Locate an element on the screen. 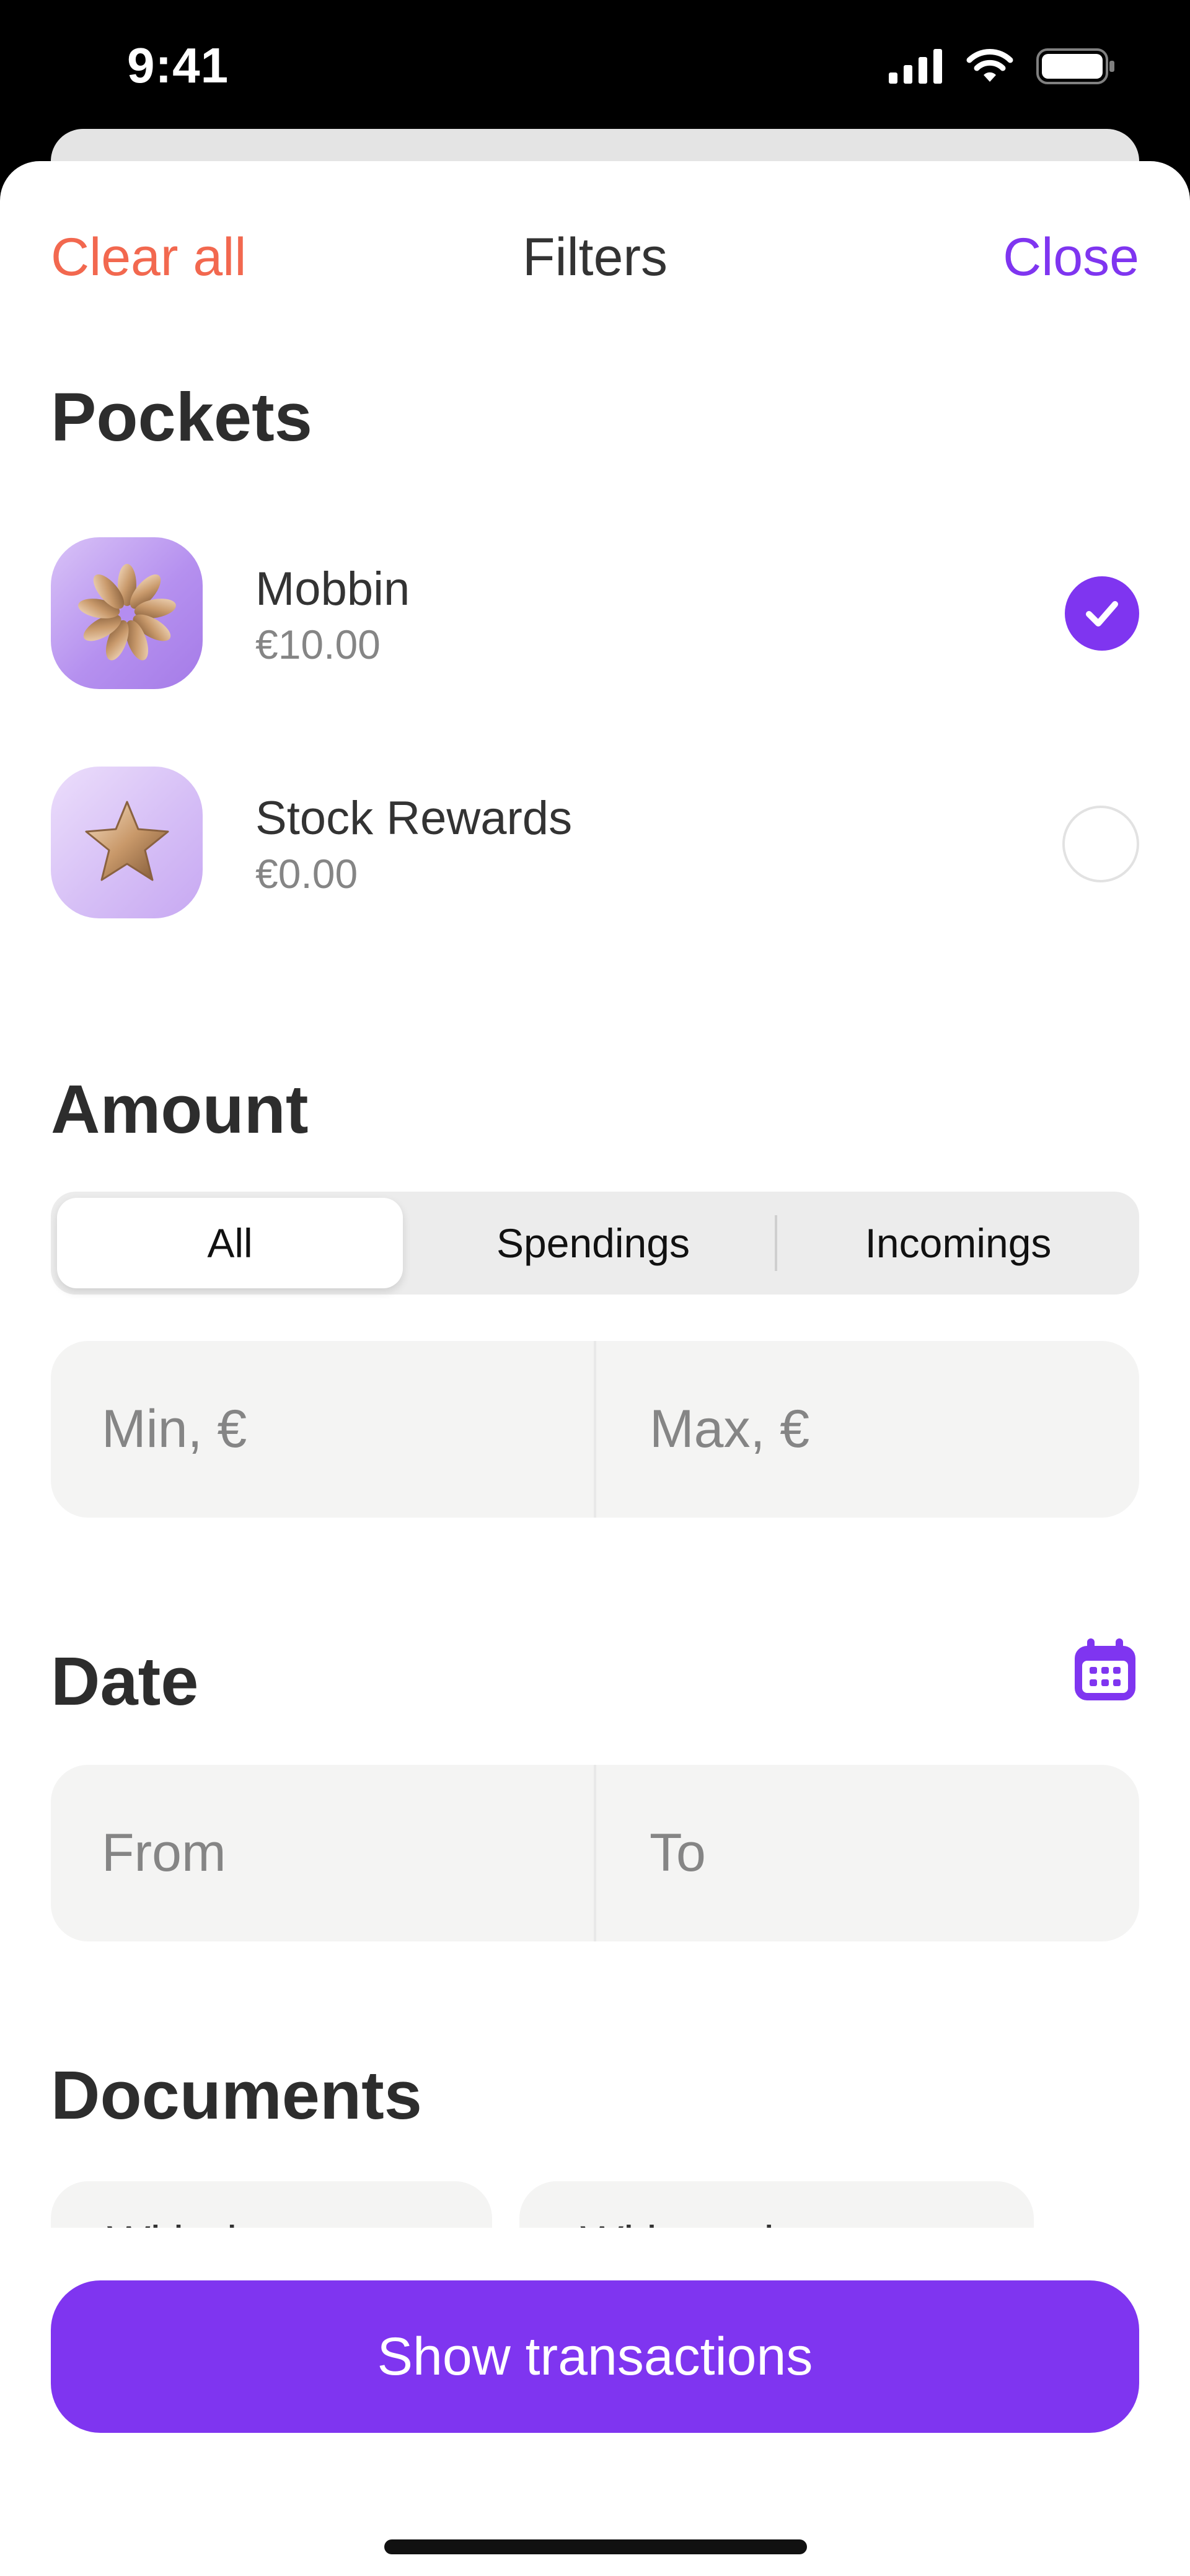 The width and height of the screenshot is (1190, 2576). pocket-item-mobbin: Mobbin €10.00 is located at coordinates (595, 614).